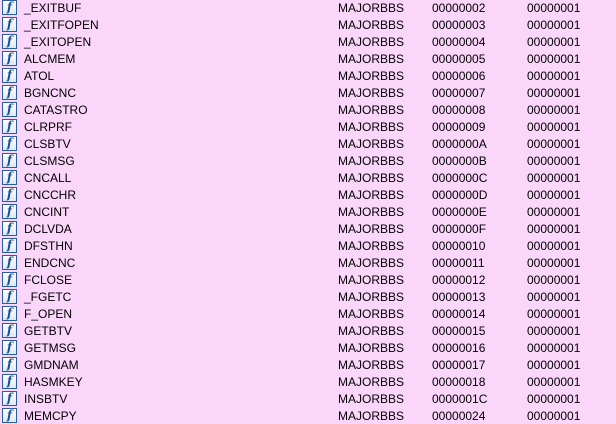 The height and width of the screenshot is (424, 616). What do you see at coordinates (47, 212) in the screenshot?
I see `function-name: CNCINT` at bounding box center [47, 212].